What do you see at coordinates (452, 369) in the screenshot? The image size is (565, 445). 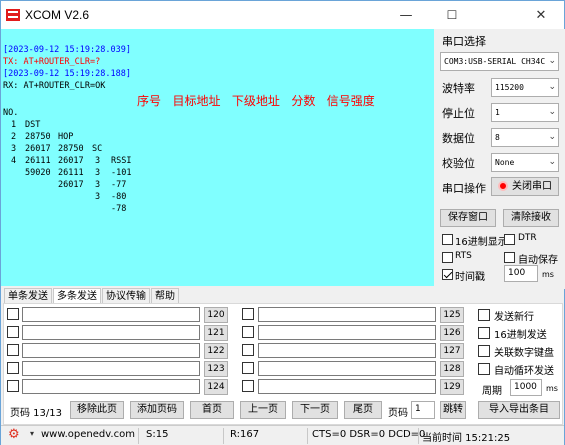 I see `send-row-button: 128` at bounding box center [452, 369].